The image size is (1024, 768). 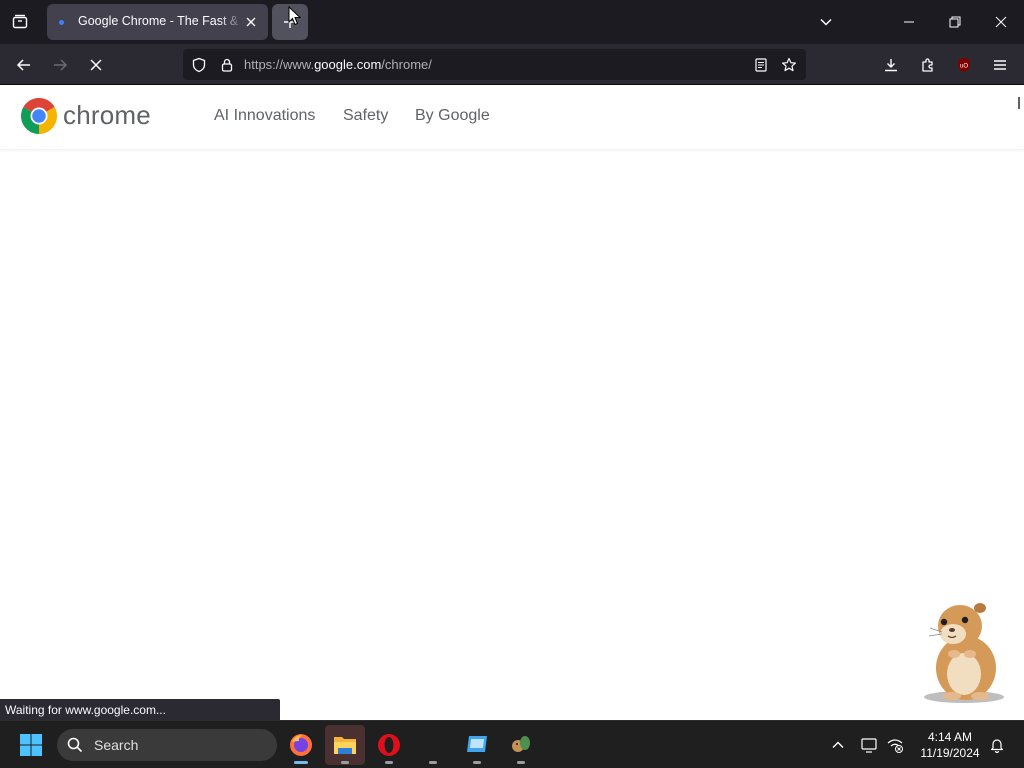 I want to click on restore-icon, so click(x=955, y=22).